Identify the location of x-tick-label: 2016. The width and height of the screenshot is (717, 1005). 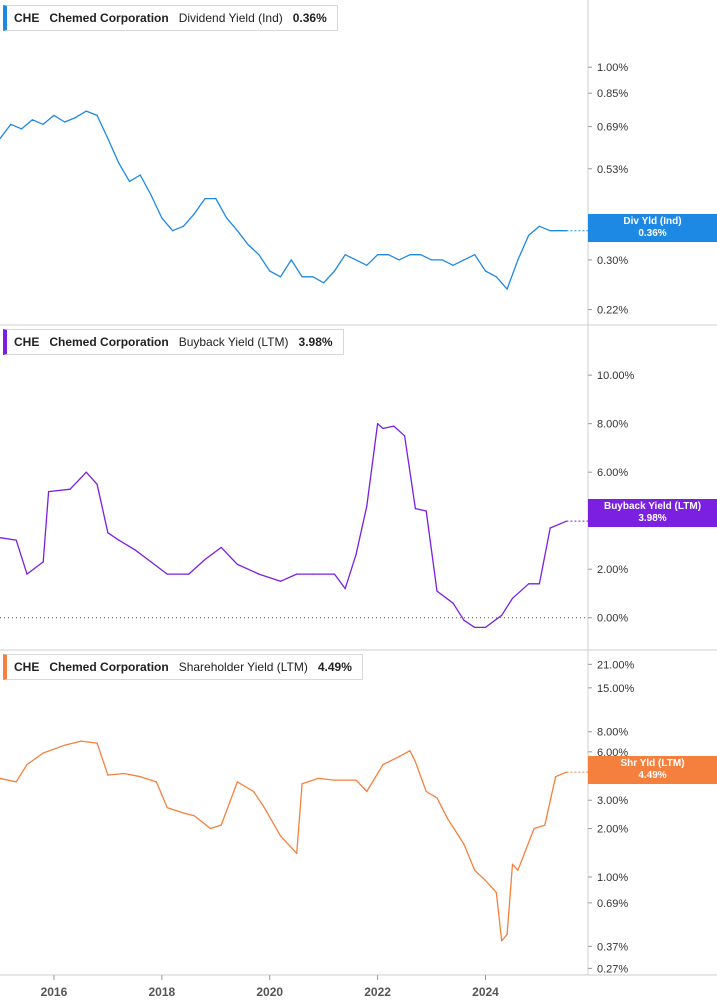
(54, 992).